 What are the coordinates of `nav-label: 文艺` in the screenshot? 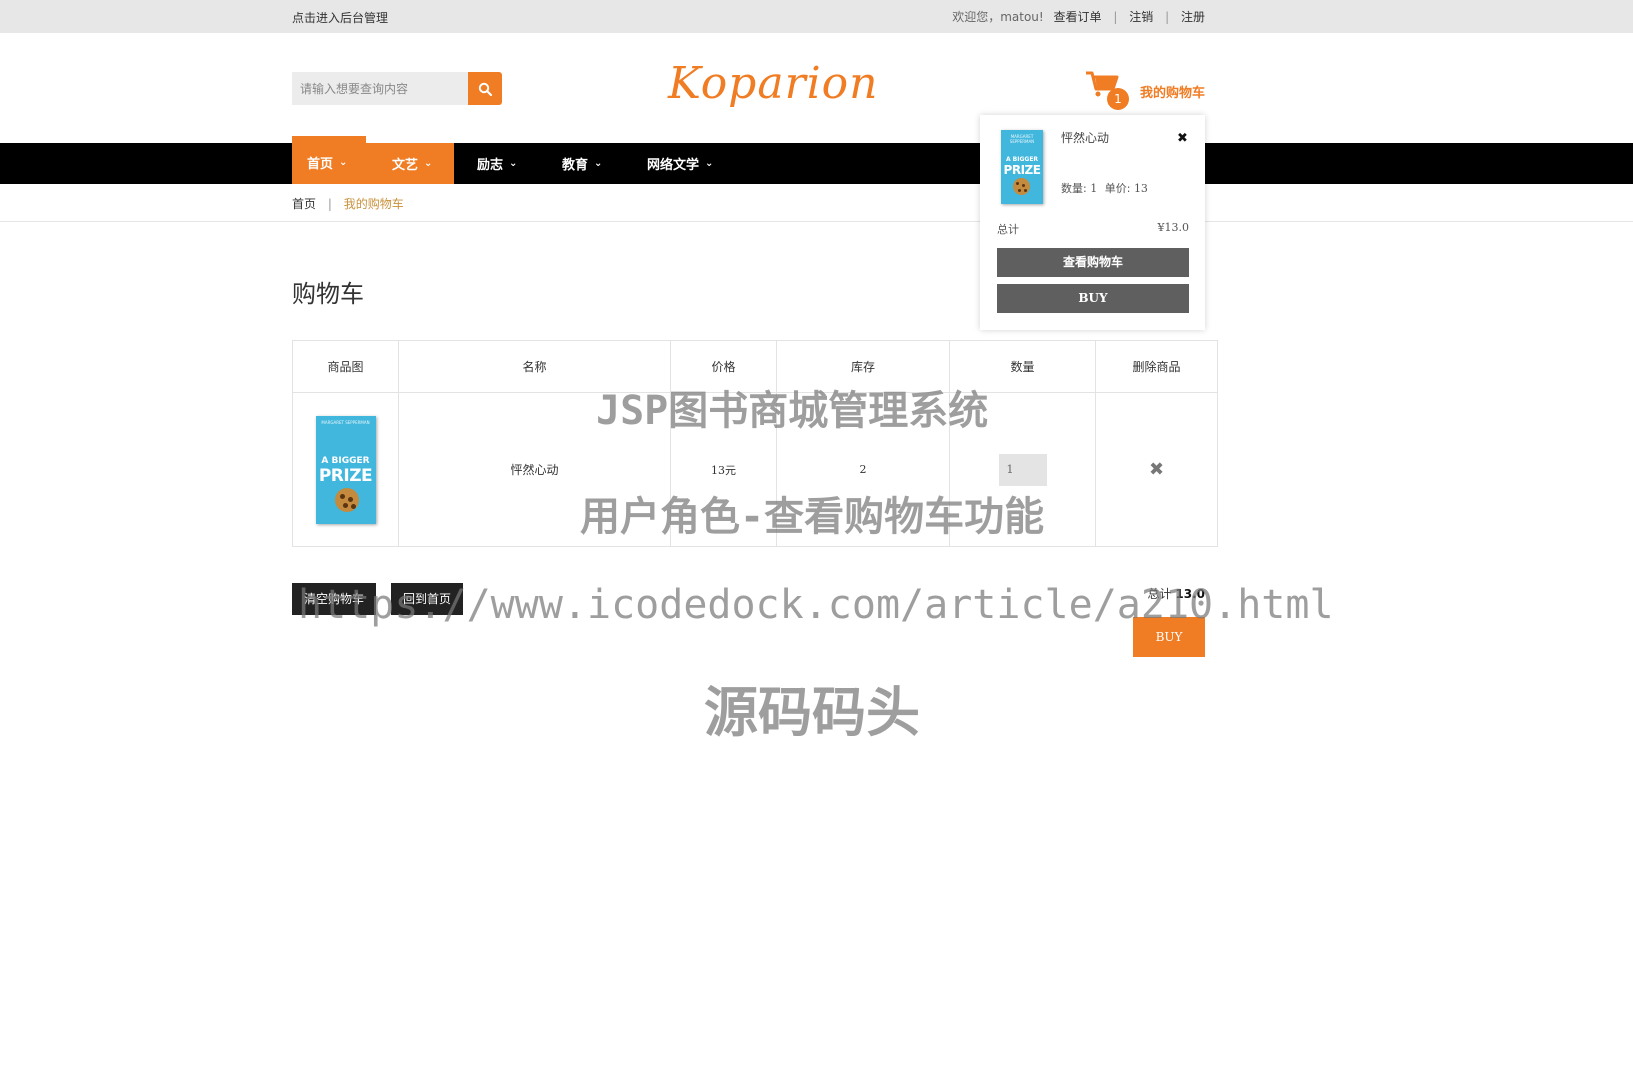 It's located at (405, 165).